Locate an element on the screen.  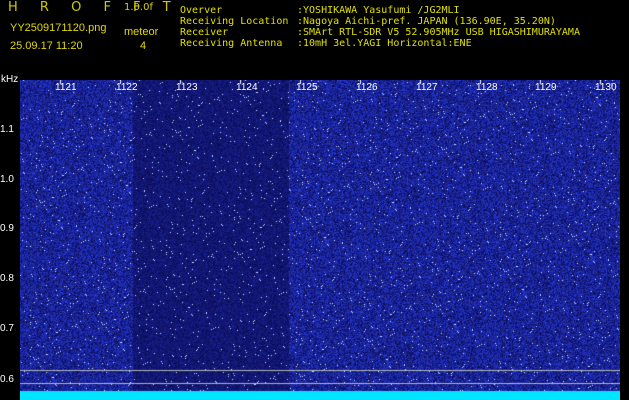
meteor-count: 4 is located at coordinates (143, 46).